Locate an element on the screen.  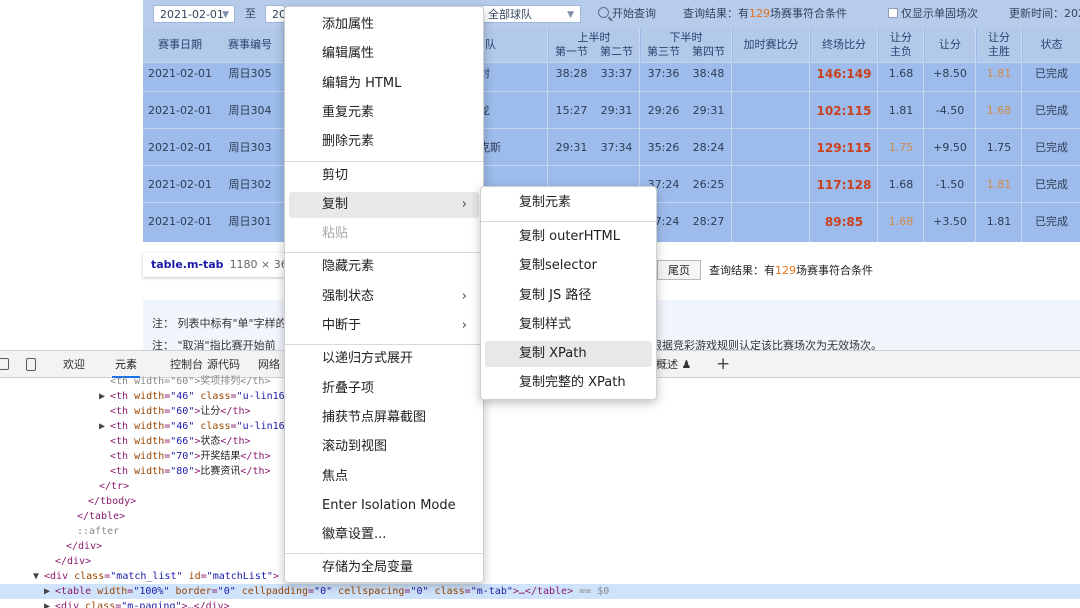
menu-item-label: 存储为全局变量 is located at coordinates (368, 568).